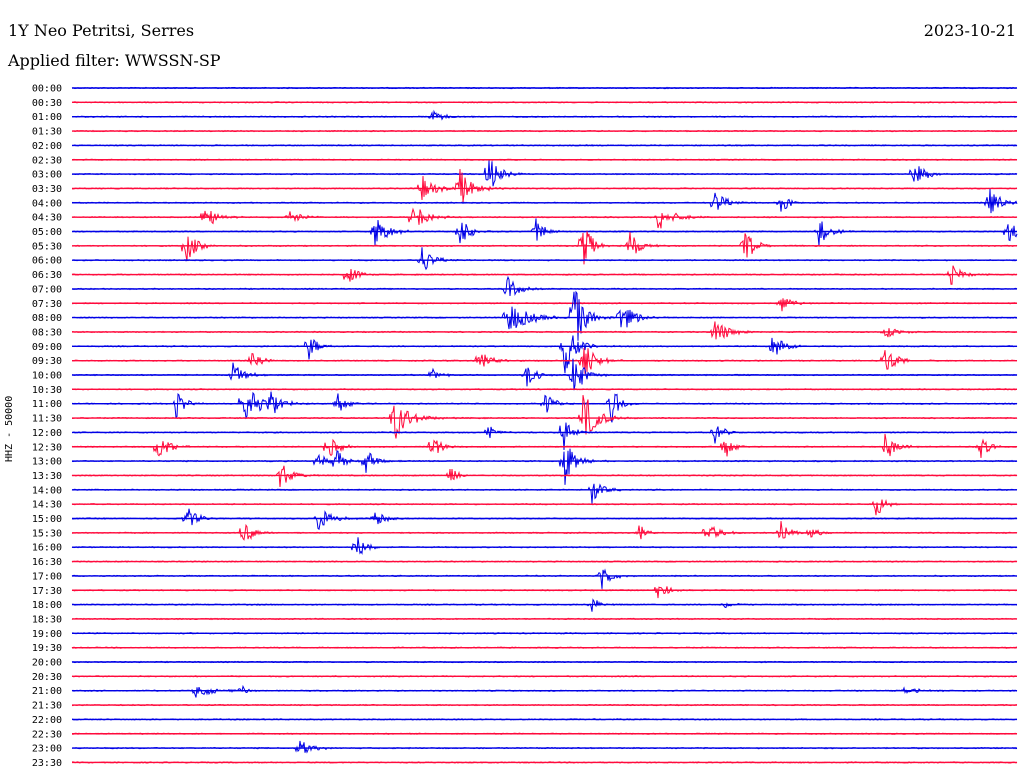  What do you see at coordinates (47, 404) in the screenshot?
I see `row-time-label: 11:00` at bounding box center [47, 404].